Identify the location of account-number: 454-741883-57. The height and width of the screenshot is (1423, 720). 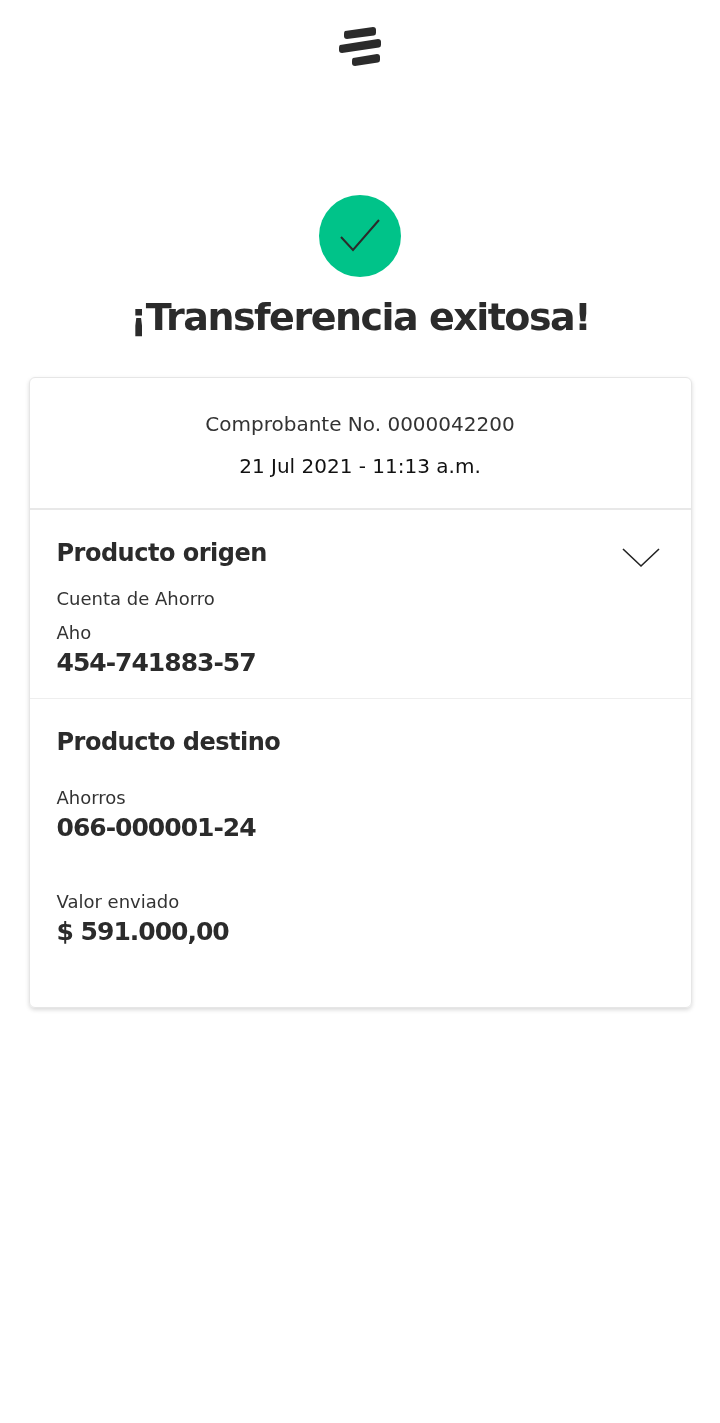
(156, 663).